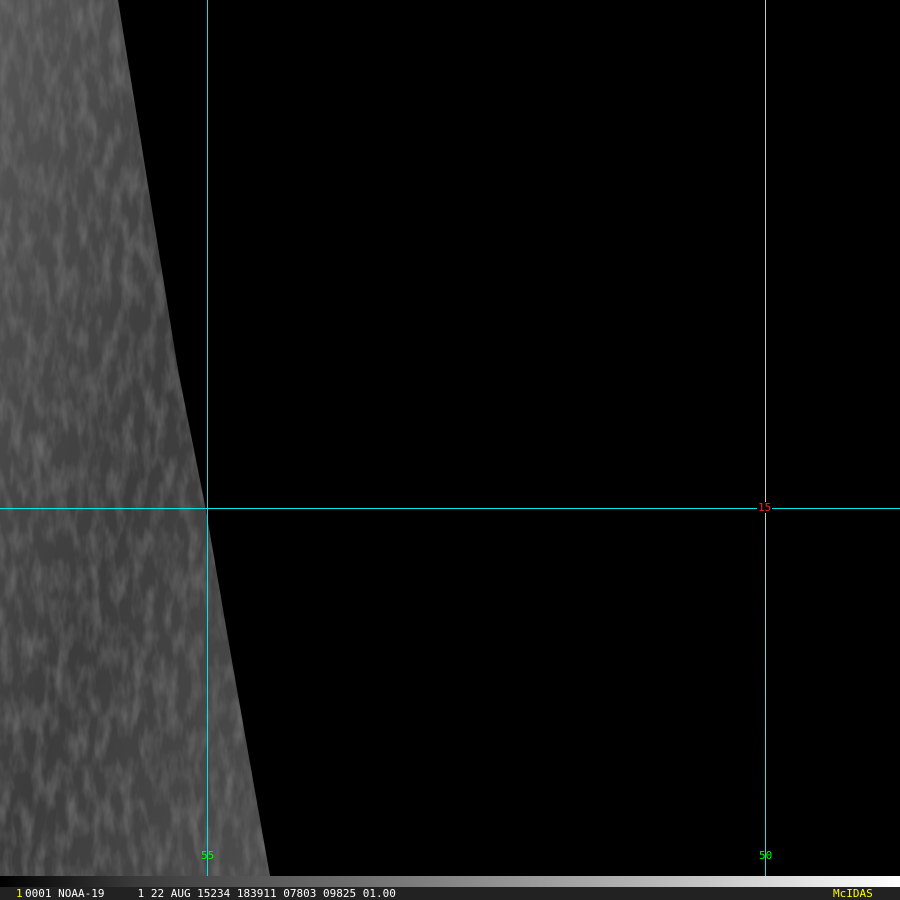 This screenshot has height=900, width=900. Describe the element at coordinates (450, 881) in the screenshot. I see `grayscale-color-bar` at that location.